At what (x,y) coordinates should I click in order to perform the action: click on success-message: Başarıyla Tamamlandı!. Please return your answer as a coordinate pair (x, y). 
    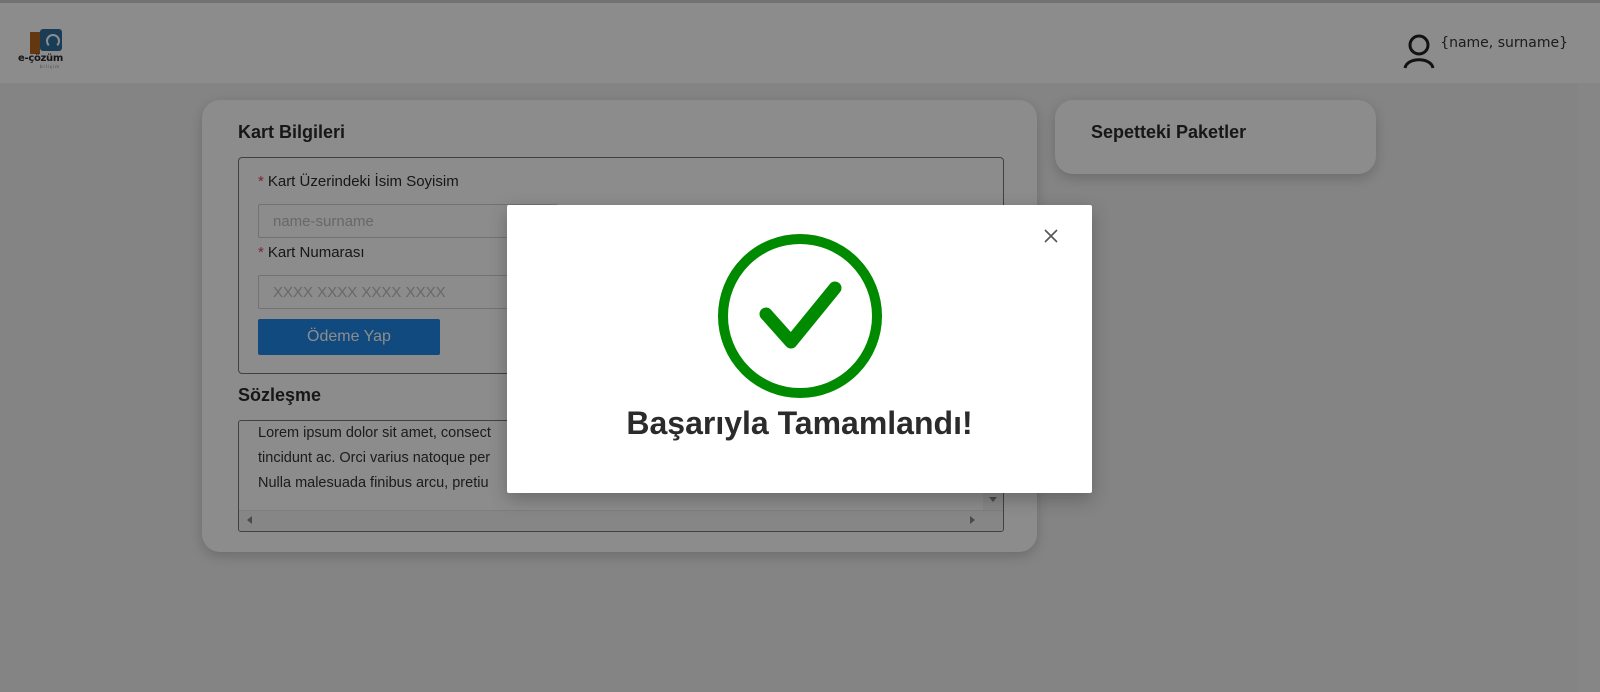
    Looking at the image, I should click on (799, 423).